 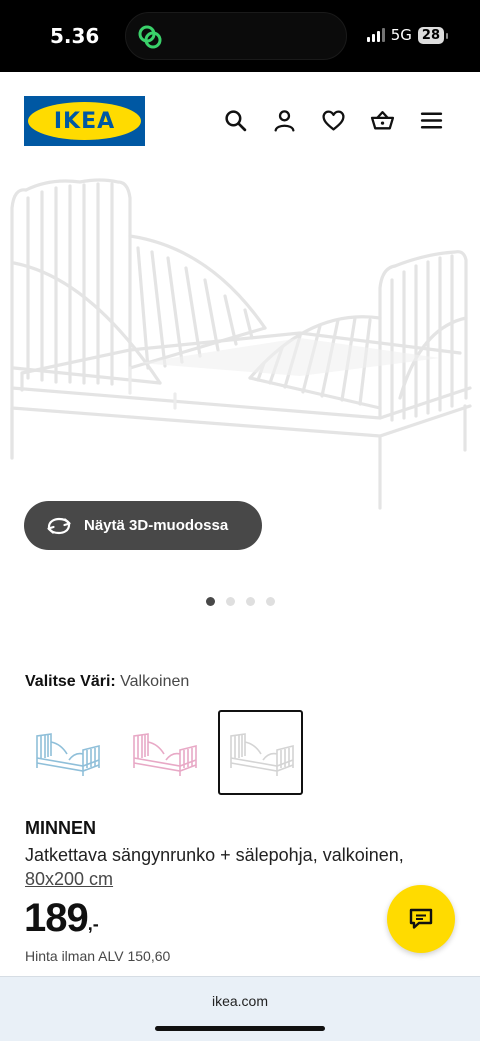 I want to click on bed-thumbnail-pink, so click(x=164, y=754).